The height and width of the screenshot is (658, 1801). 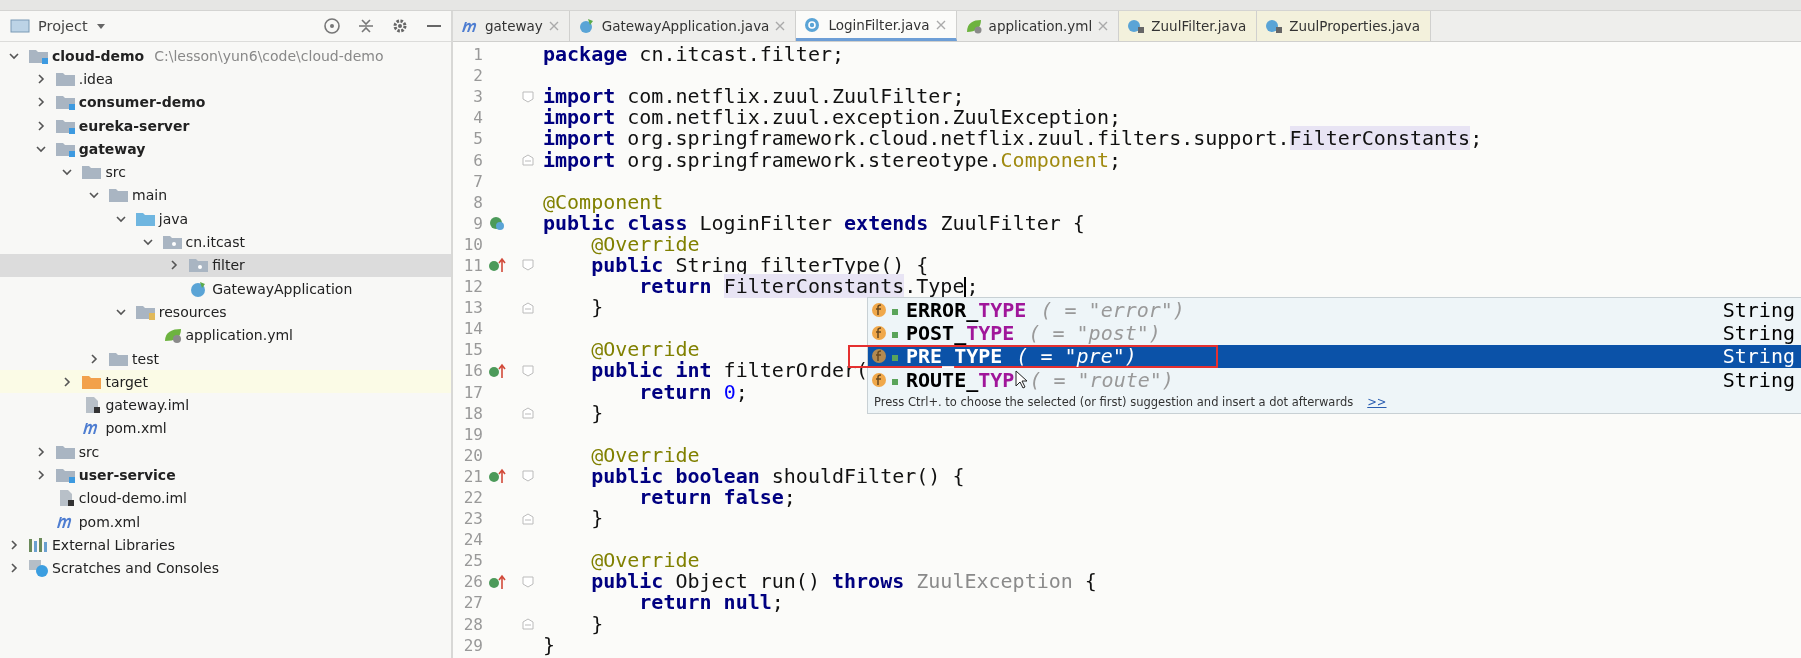 I want to click on tree-item: External Libraries, so click(x=225, y=545).